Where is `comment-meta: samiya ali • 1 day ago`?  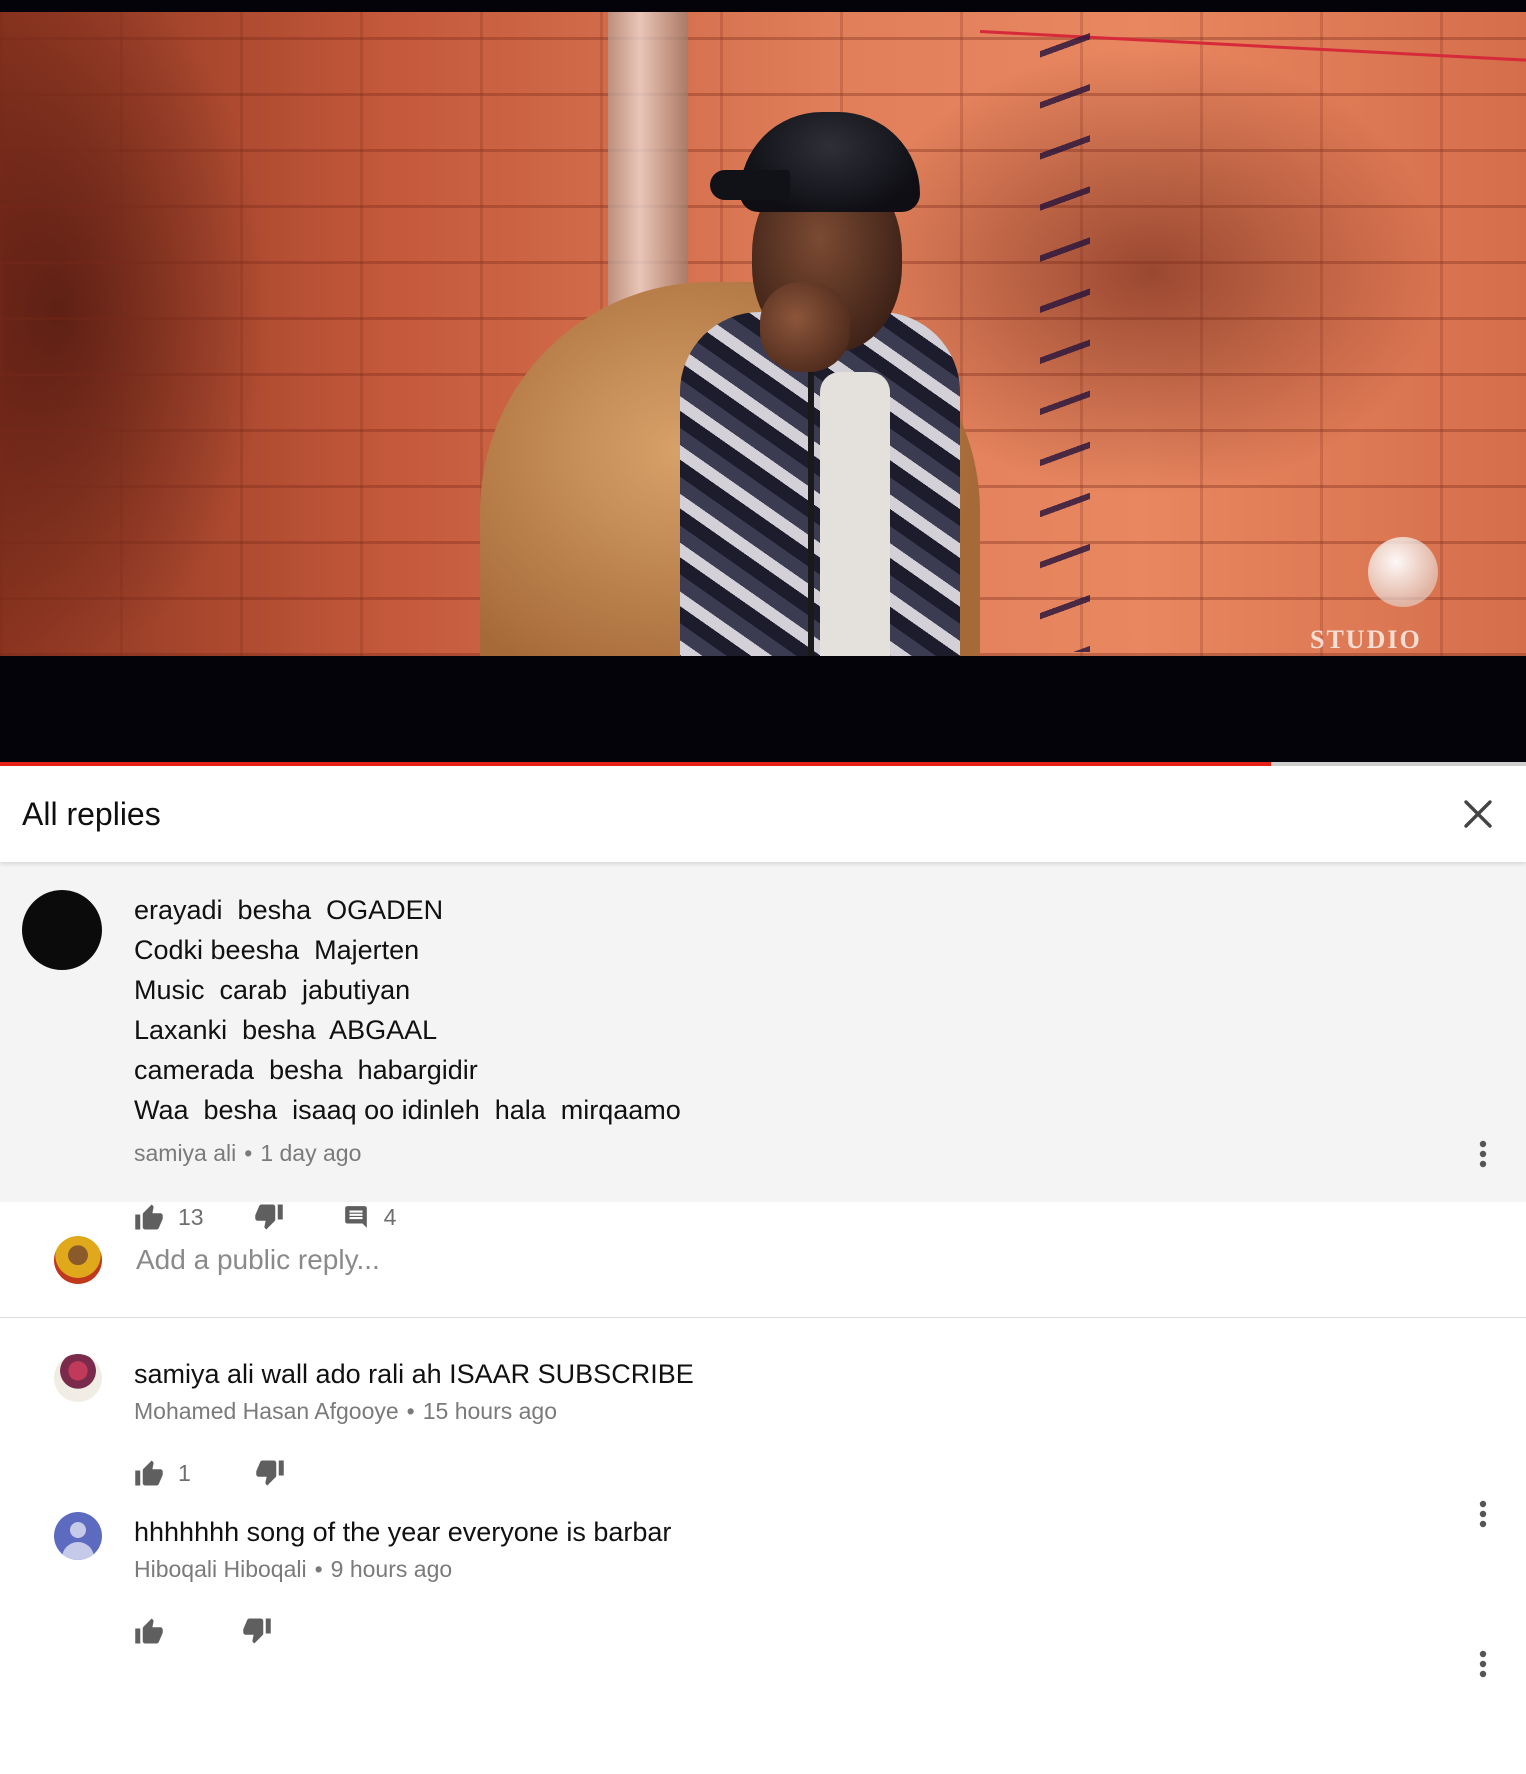 comment-meta: samiya ali • 1 day ago is located at coordinates (819, 1153).